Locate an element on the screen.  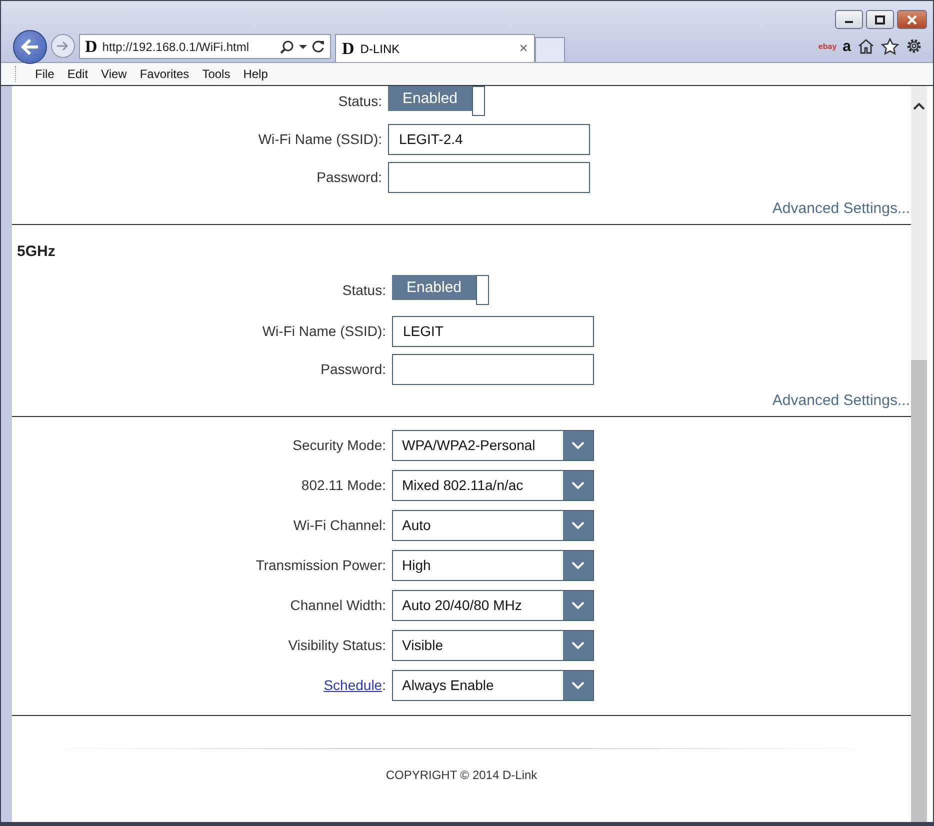
copyright-text: COPYRIGHT © 2014 D-Link is located at coordinates (461, 775).